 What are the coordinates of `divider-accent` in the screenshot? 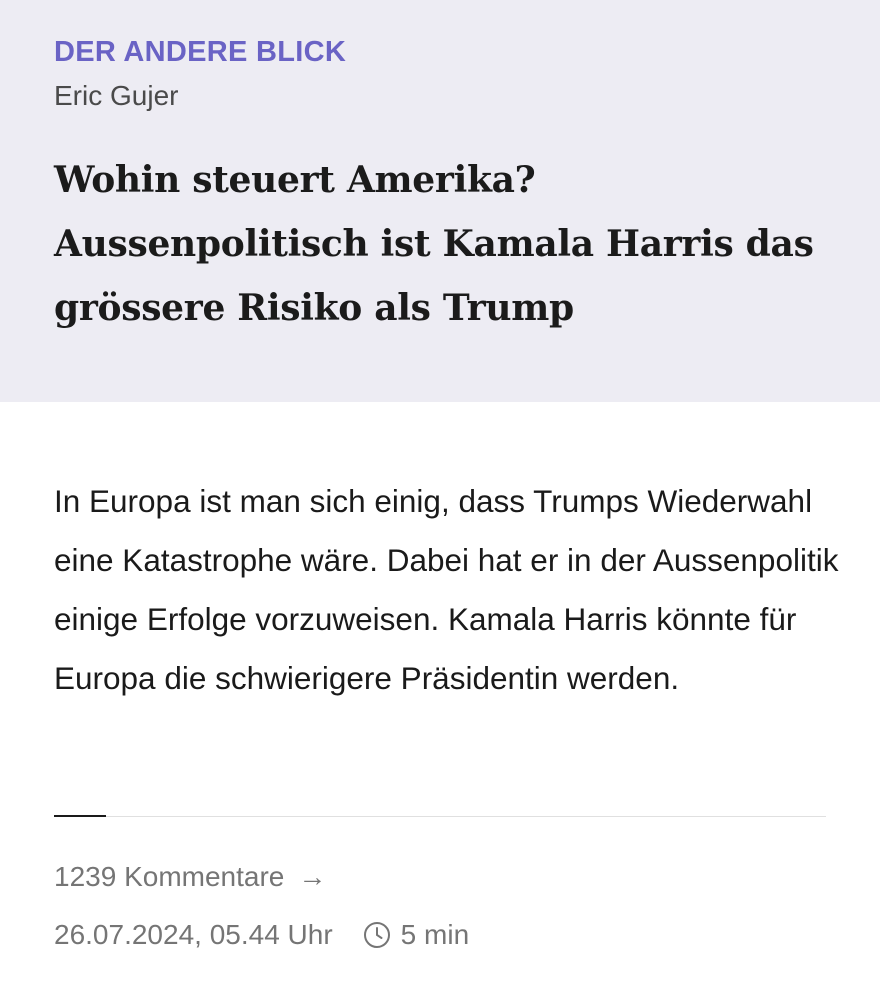 It's located at (80, 816).